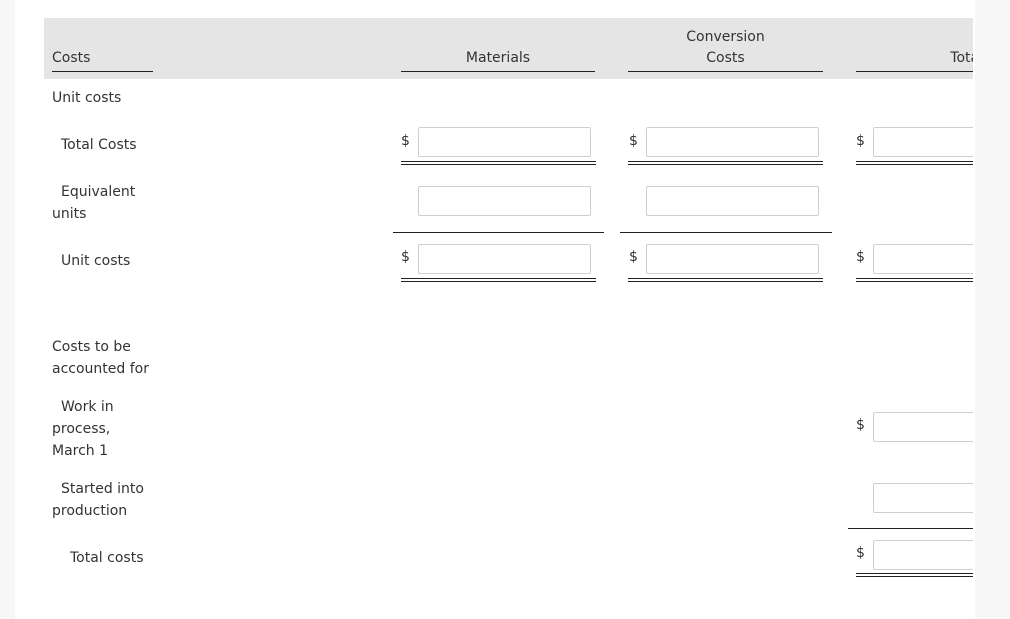 This screenshot has height=619, width=1010. What do you see at coordinates (90, 511) in the screenshot?
I see `row-label-started-2: production` at bounding box center [90, 511].